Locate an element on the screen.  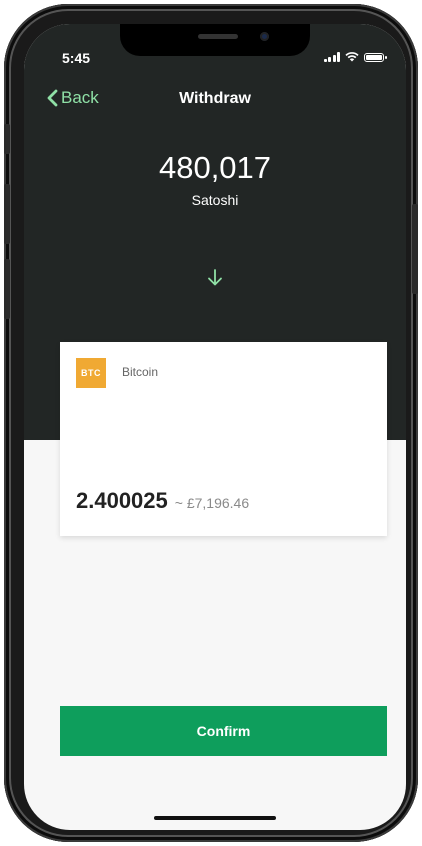
power-button is located at coordinates (415, 249).